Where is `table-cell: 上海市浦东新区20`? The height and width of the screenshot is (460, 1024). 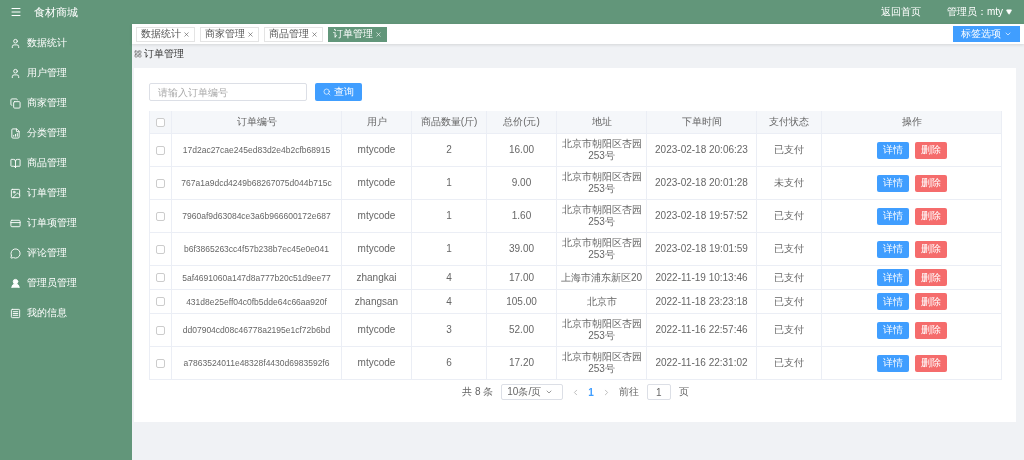
table-cell: 上海市浦东新区20 is located at coordinates (601, 277).